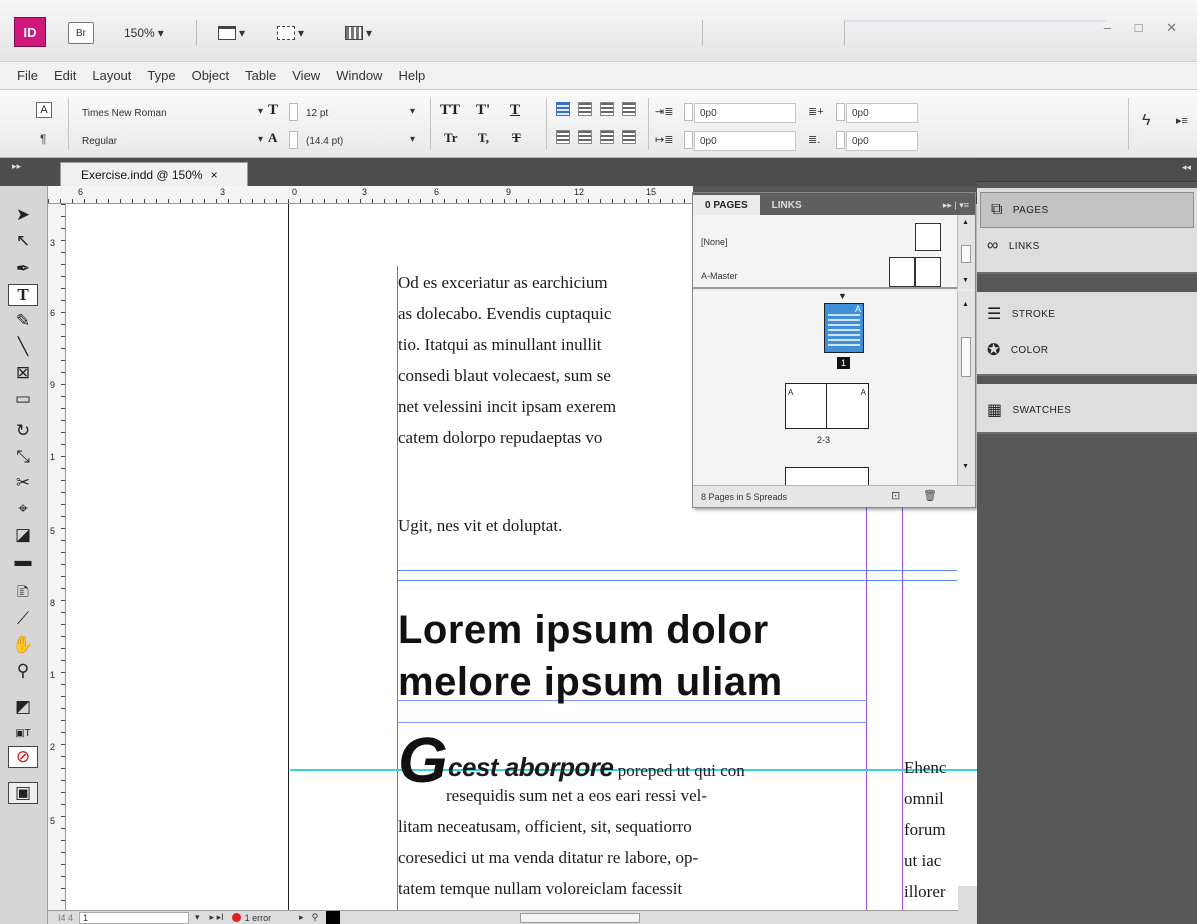 This screenshot has width=1197, height=924. What do you see at coordinates (629, 137) in the screenshot?
I see `justify-right-icon` at bounding box center [629, 137].